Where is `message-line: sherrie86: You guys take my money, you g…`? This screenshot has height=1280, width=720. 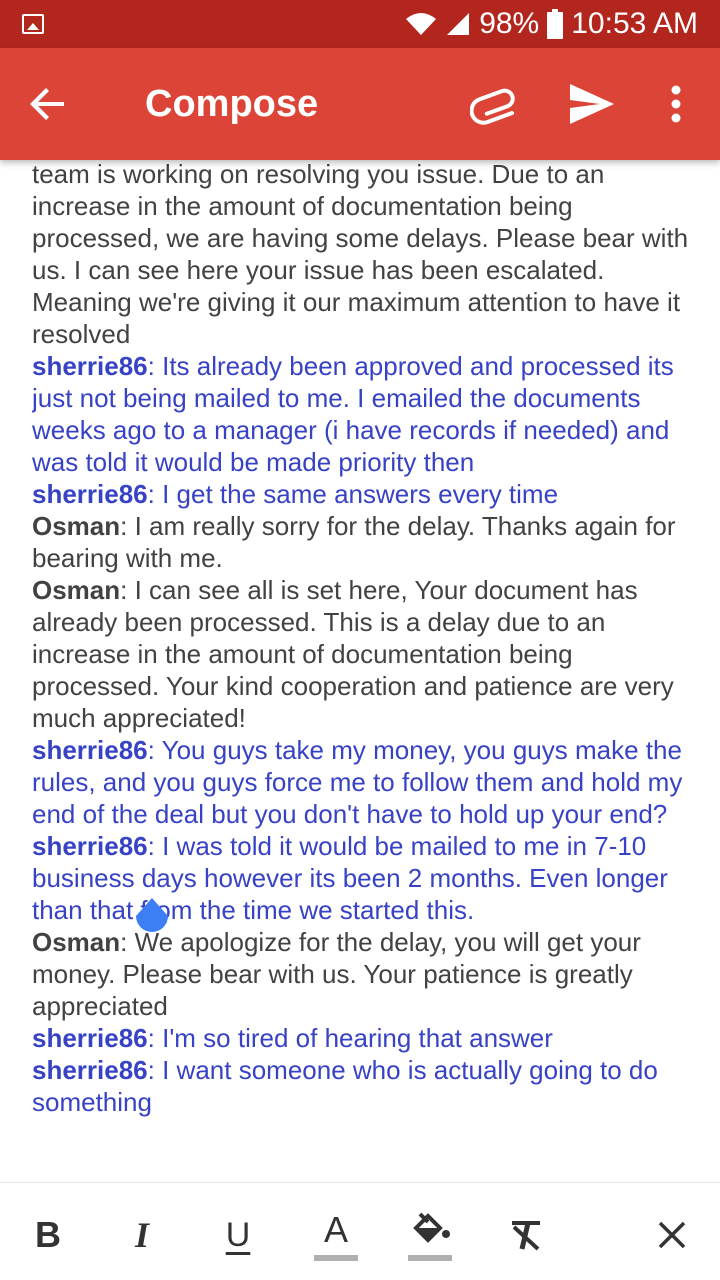 message-line: sherrie86: You guys take my money, you g… is located at coordinates (357, 782).